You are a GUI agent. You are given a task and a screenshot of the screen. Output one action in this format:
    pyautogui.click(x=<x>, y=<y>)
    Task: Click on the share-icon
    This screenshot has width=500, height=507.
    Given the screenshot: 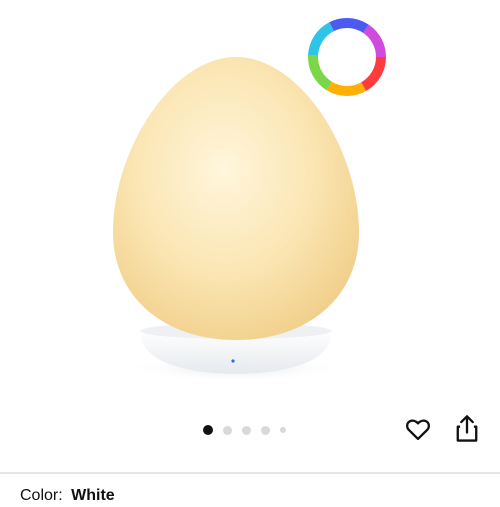 What is the action you would take?
    pyautogui.click(x=467, y=428)
    